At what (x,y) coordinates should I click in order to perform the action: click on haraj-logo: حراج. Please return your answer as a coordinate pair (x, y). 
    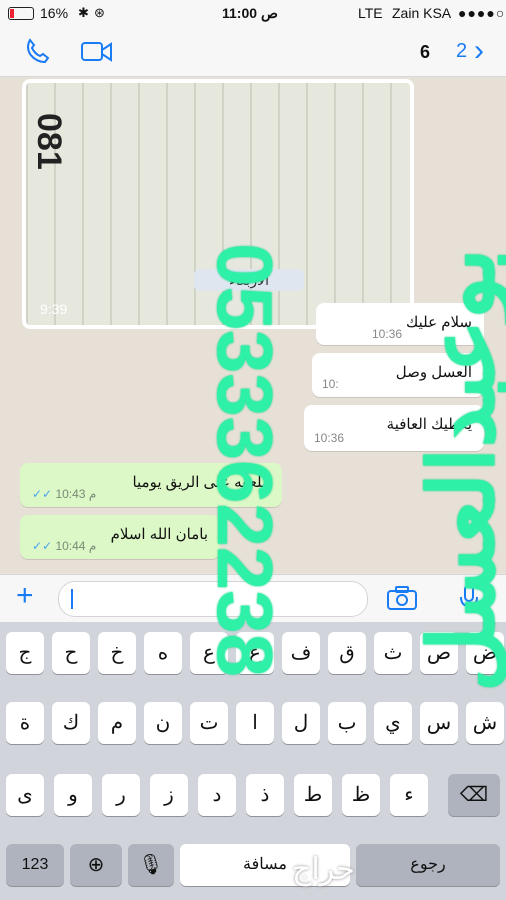
    Looking at the image, I should click on (323, 869).